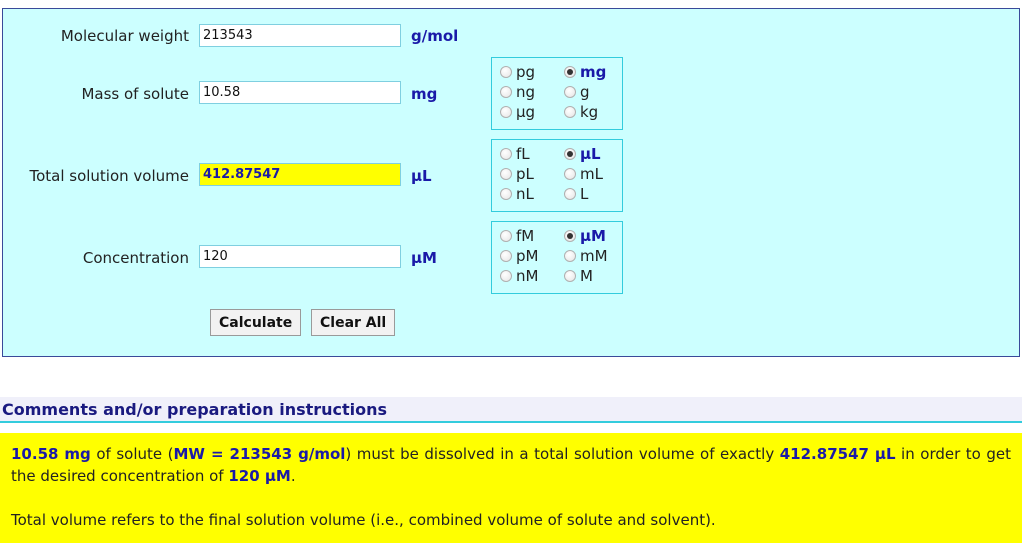  What do you see at coordinates (523, 154) in the screenshot?
I see `option-label: fL` at bounding box center [523, 154].